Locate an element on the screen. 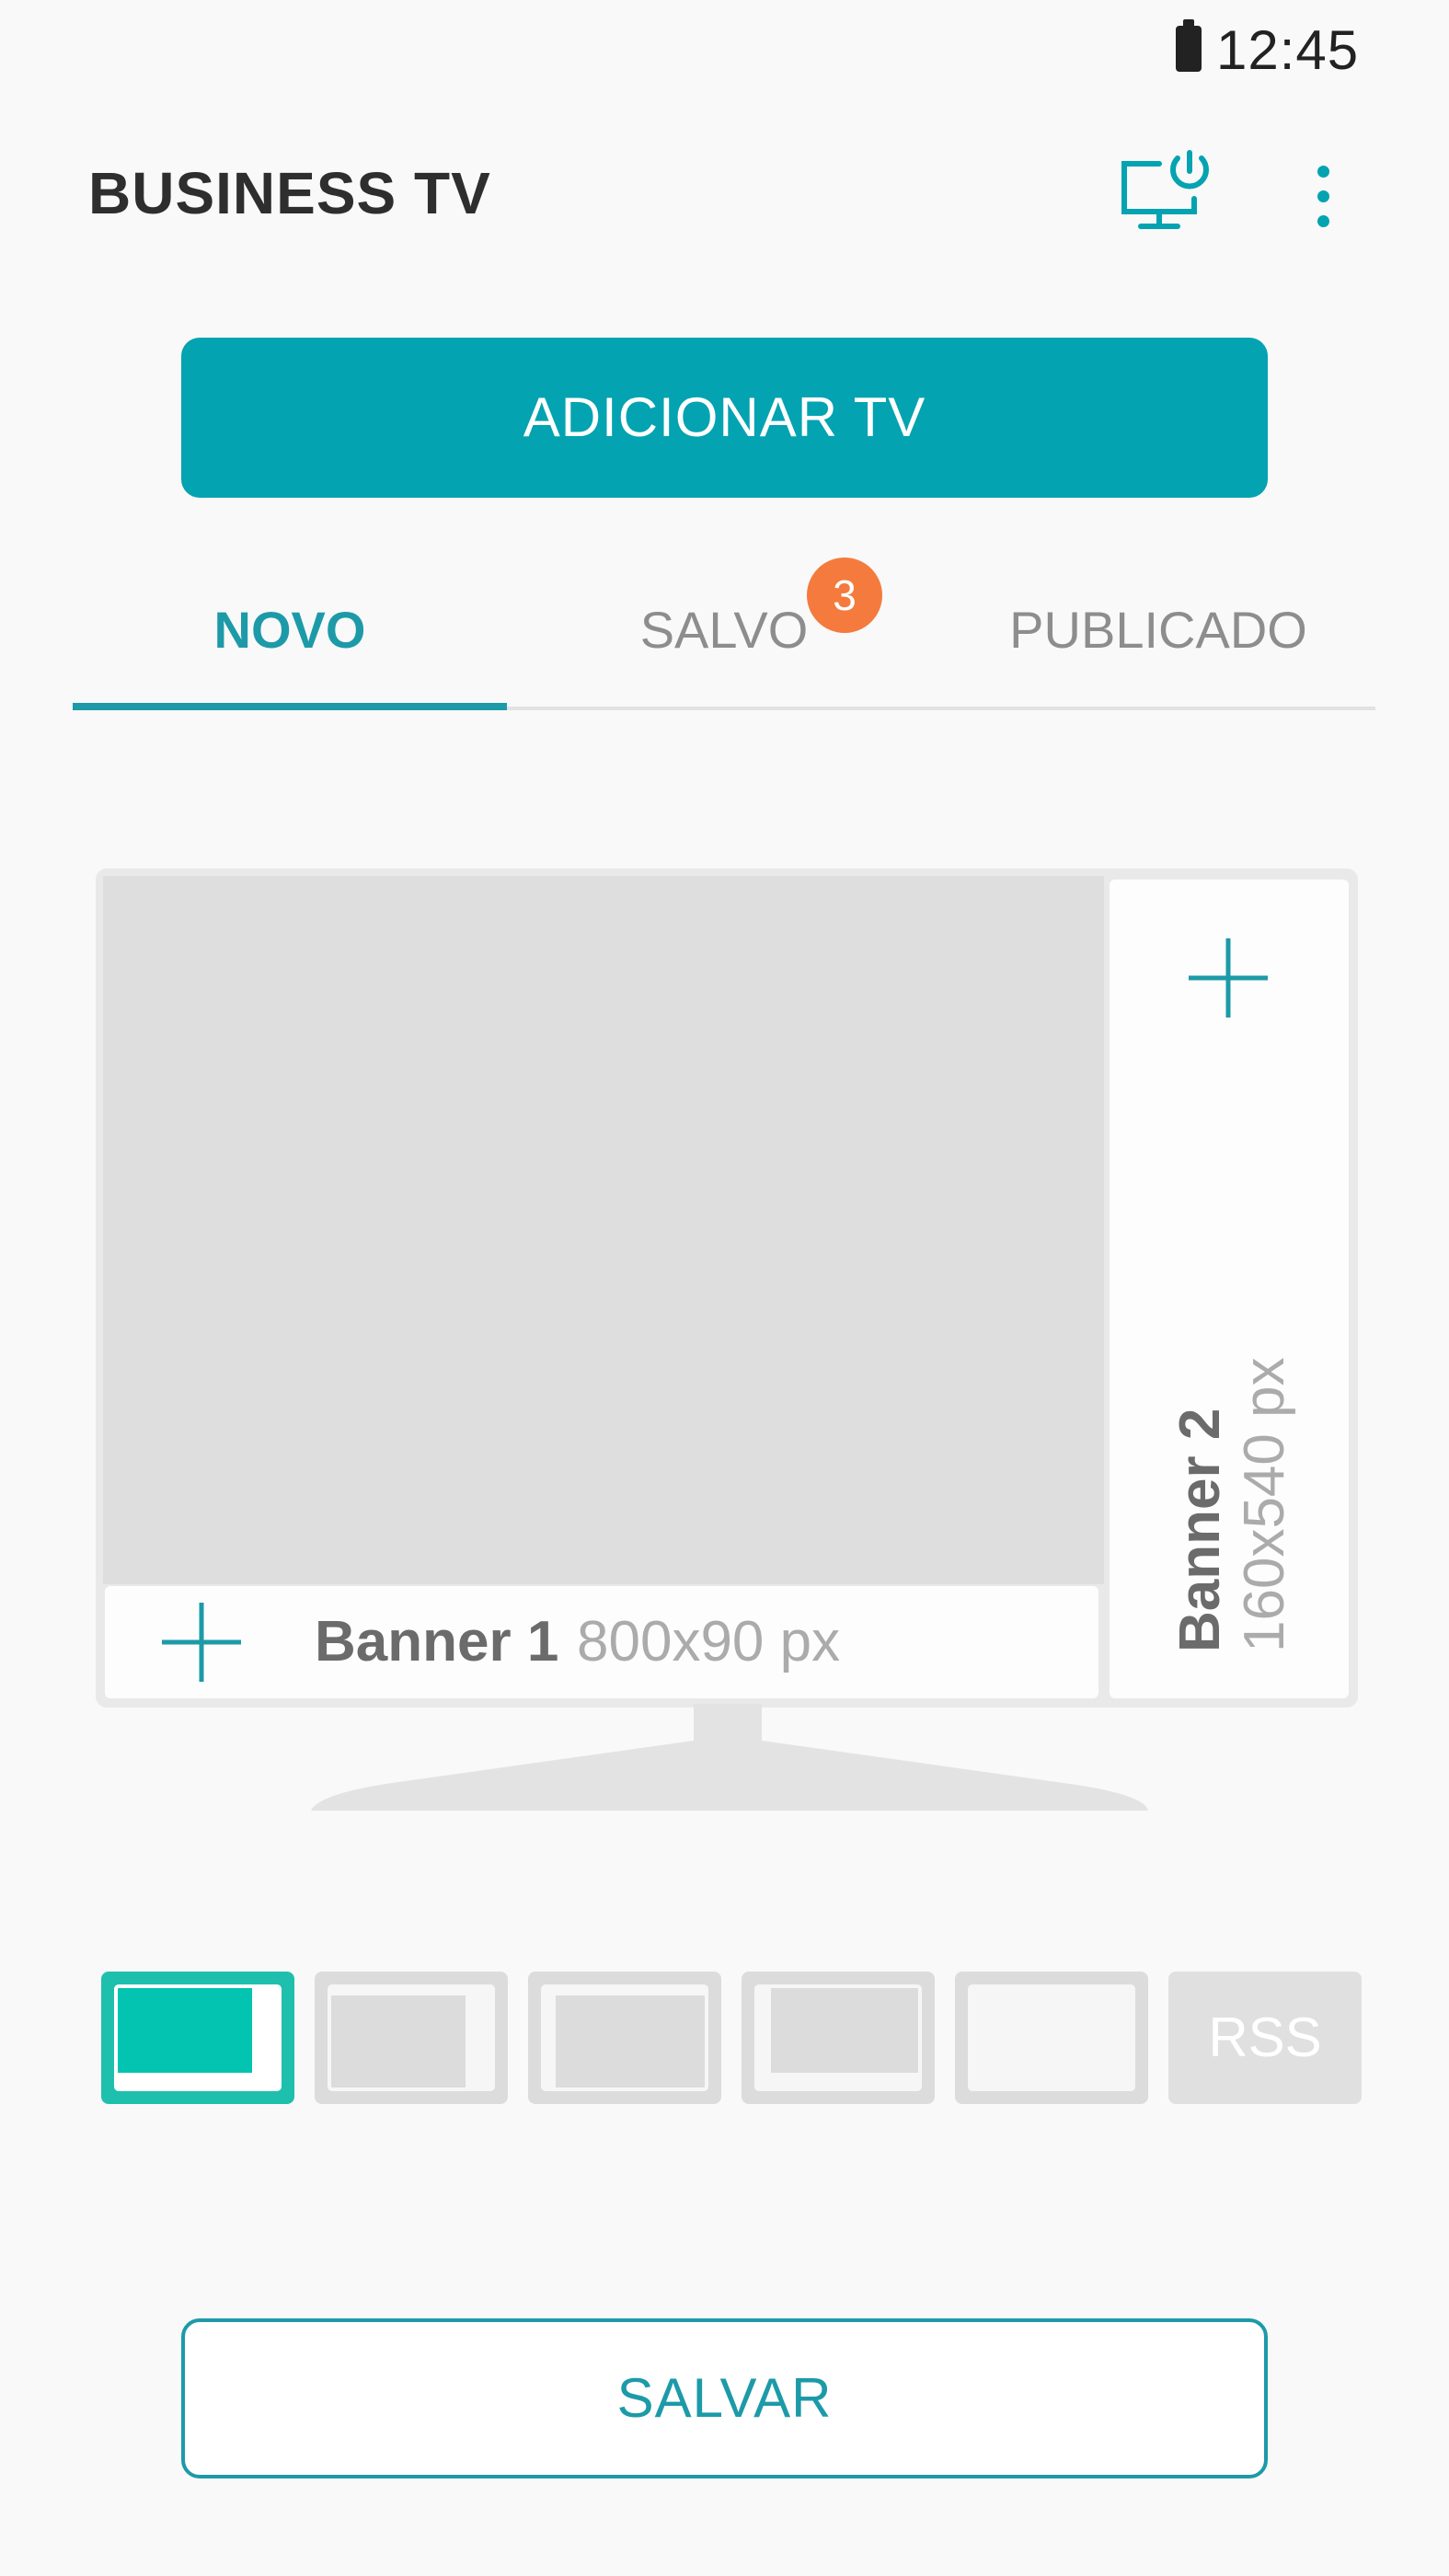  add-tv-button: ADICIONAR TV is located at coordinates (724, 418).